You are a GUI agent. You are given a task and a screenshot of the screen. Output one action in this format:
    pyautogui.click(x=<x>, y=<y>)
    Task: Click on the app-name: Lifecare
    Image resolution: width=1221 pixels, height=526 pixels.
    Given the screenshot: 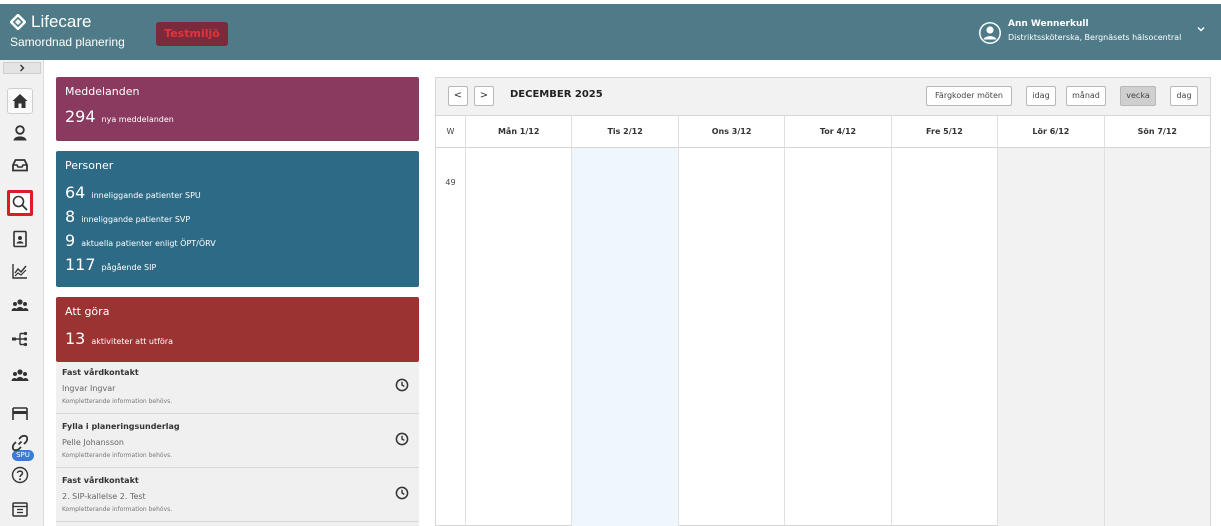 What is the action you would take?
    pyautogui.click(x=61, y=21)
    